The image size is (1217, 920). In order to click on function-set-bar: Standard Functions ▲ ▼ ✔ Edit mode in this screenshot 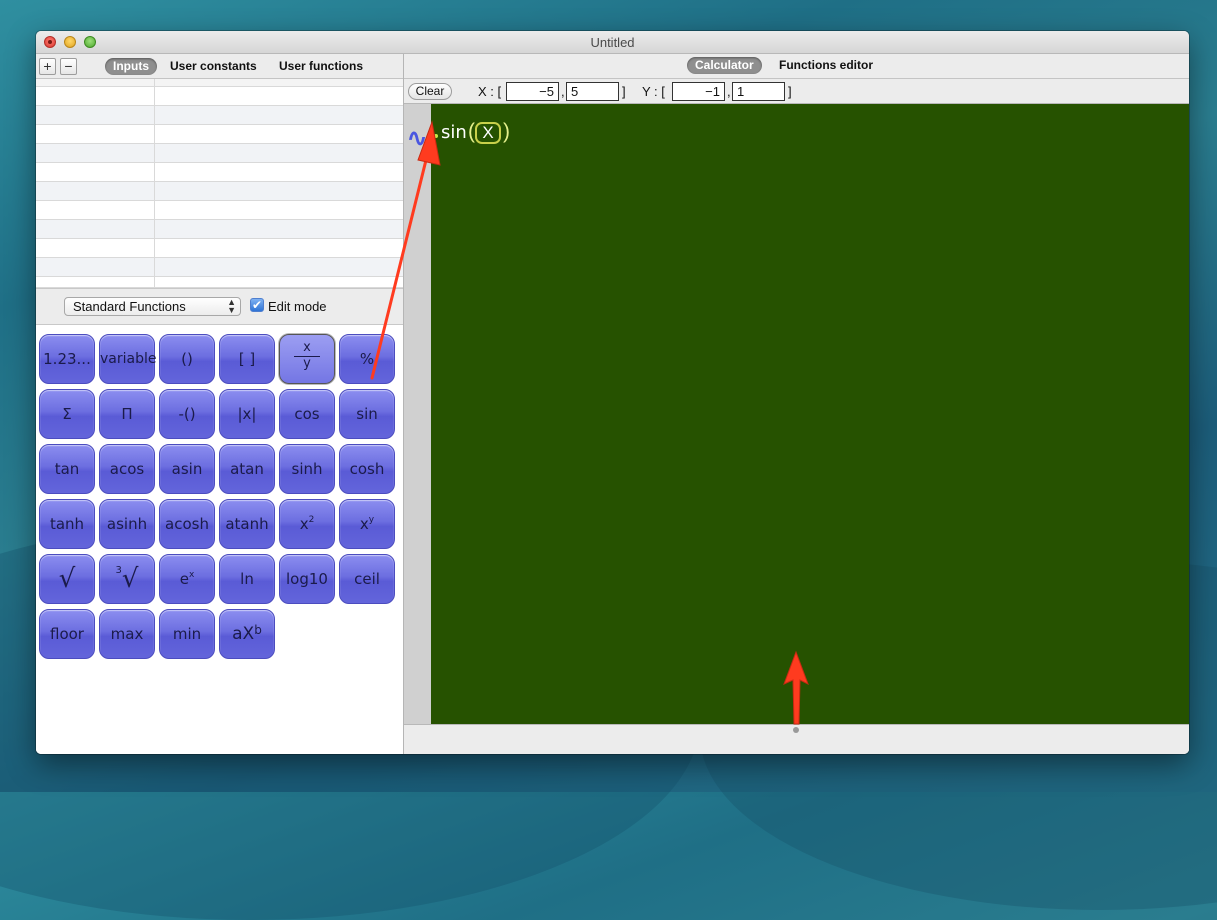, I will do `click(219, 306)`.